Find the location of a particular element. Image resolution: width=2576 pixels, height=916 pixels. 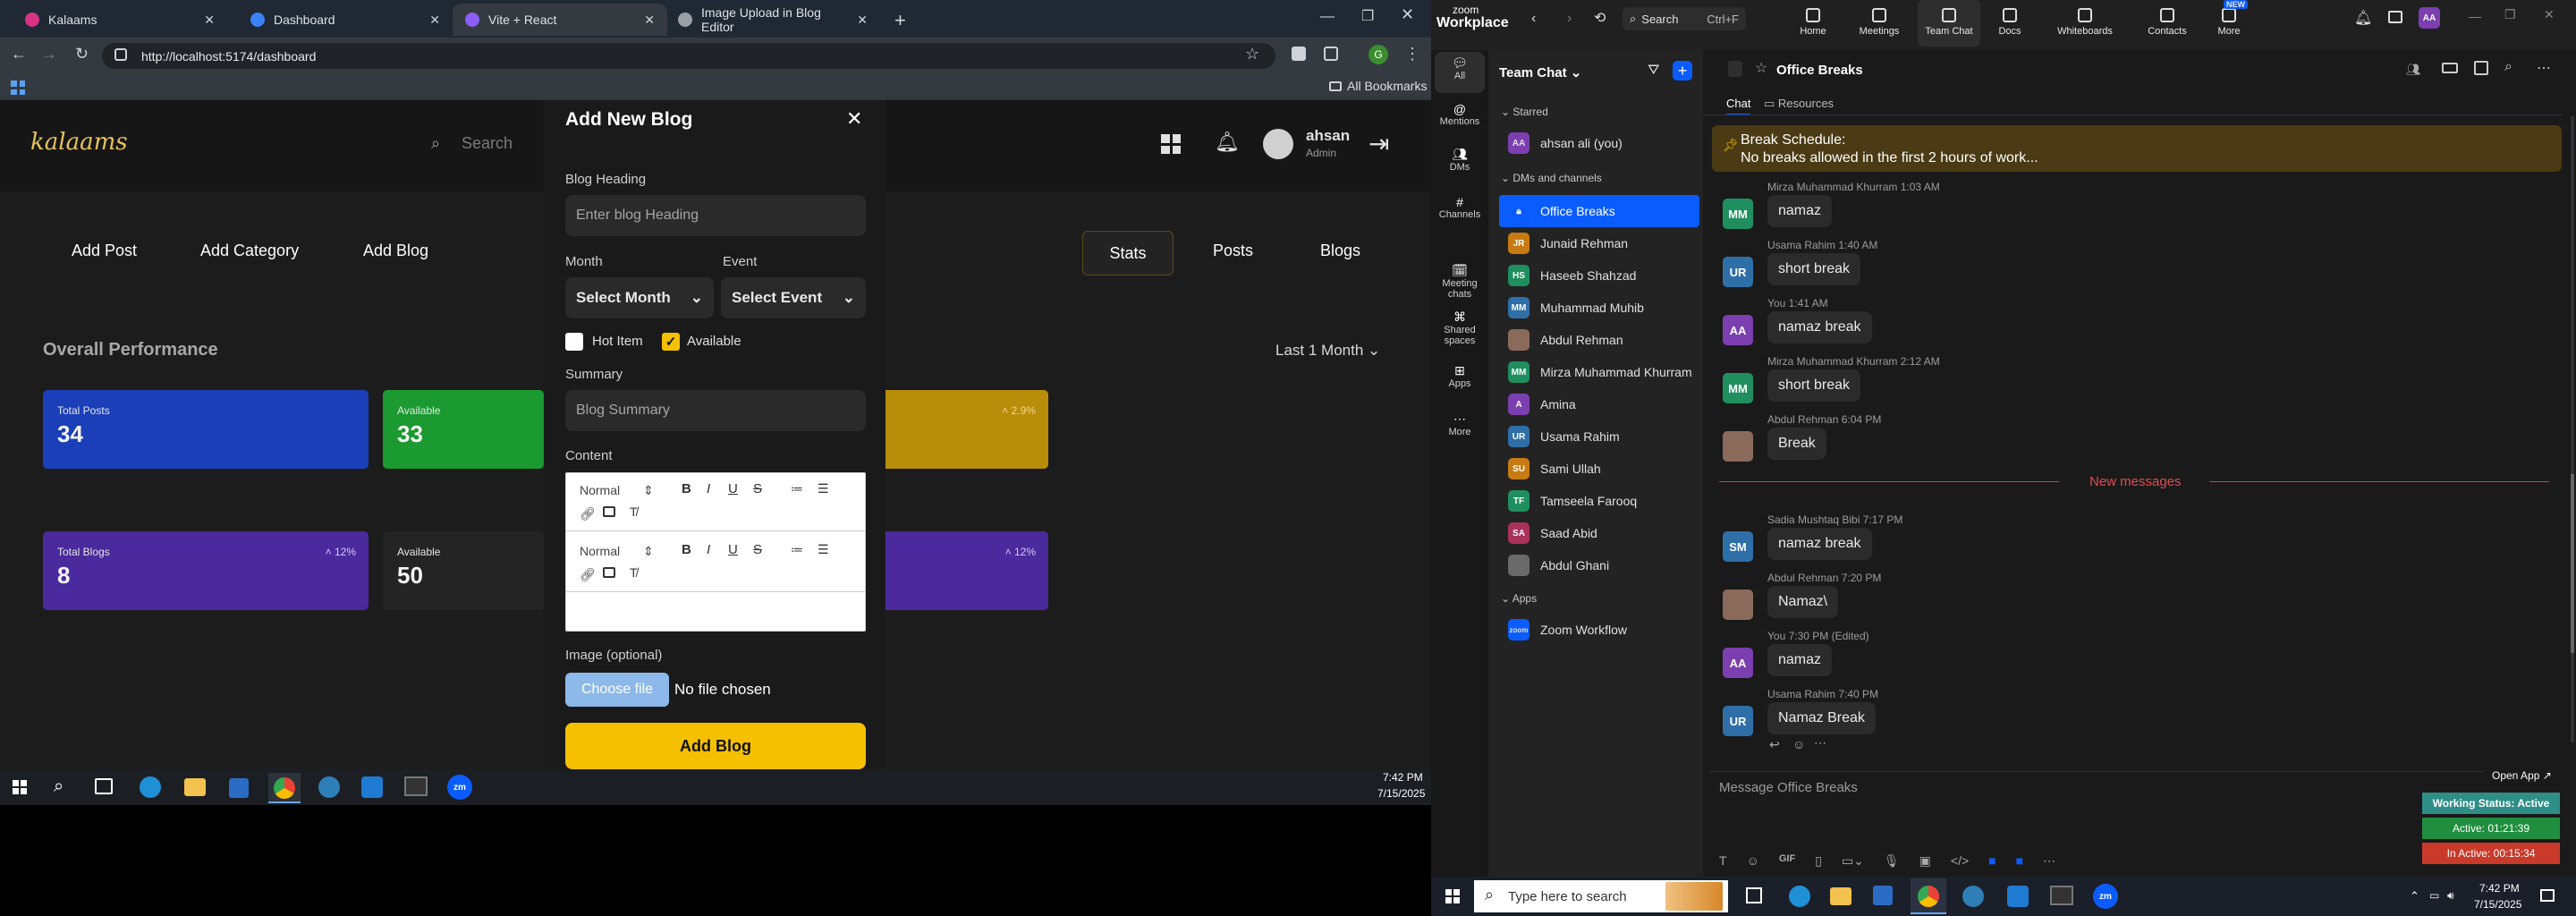

header-select: Normal ⇕ is located at coordinates (617, 490).